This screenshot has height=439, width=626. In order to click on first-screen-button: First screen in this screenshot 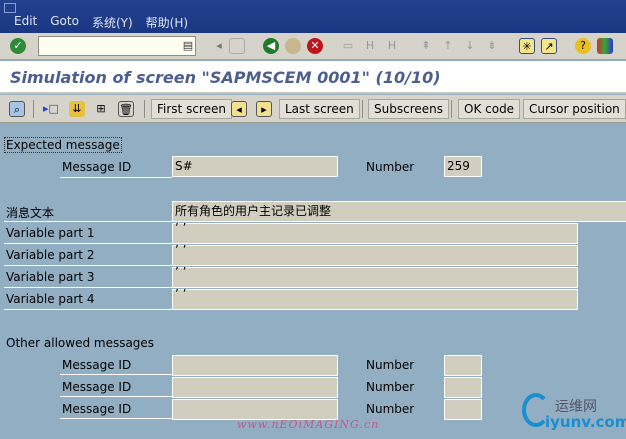, I will do `click(191, 109)`.